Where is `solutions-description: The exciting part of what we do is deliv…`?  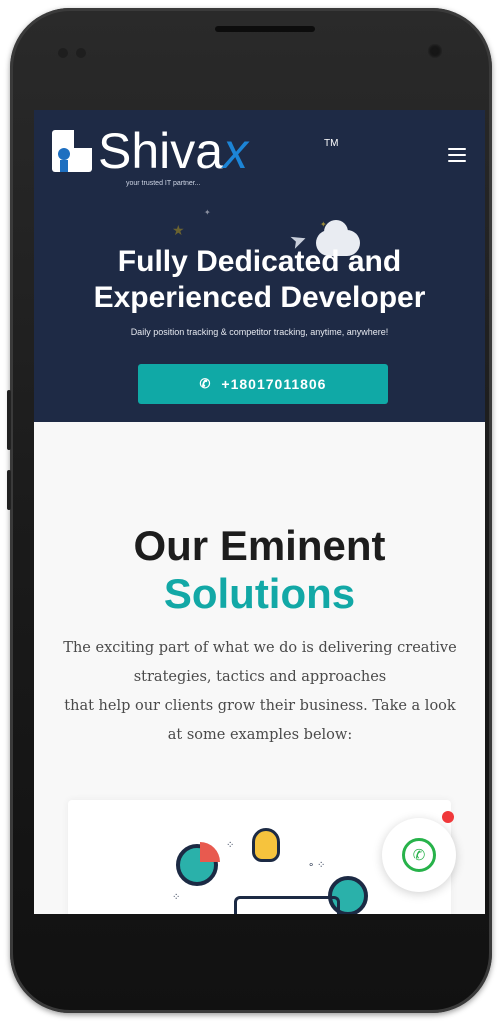 solutions-description: The exciting part of what we do is deliv… is located at coordinates (260, 692).